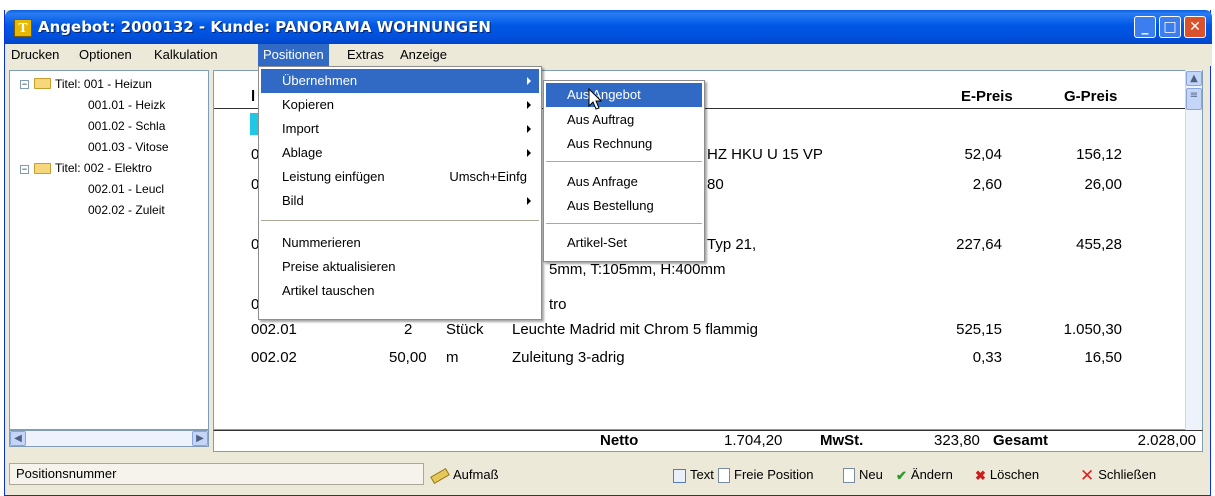 The height and width of the screenshot is (496, 1215). I want to click on cell-g-preis: 1.050,30, so click(1093, 329).